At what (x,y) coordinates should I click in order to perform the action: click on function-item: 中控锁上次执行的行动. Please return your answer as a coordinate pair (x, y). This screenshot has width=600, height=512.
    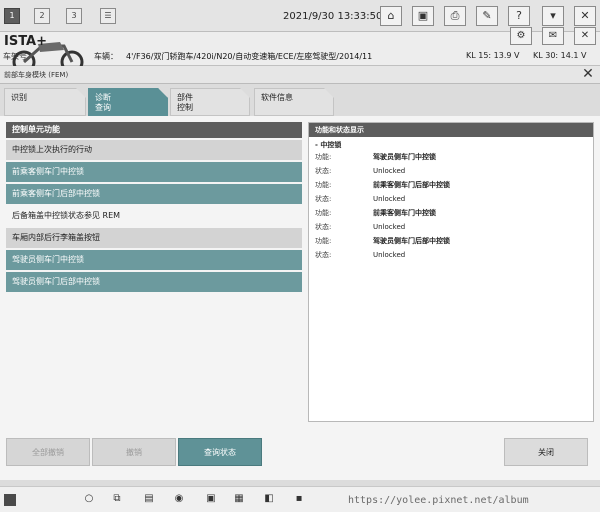
    Looking at the image, I should click on (154, 150).